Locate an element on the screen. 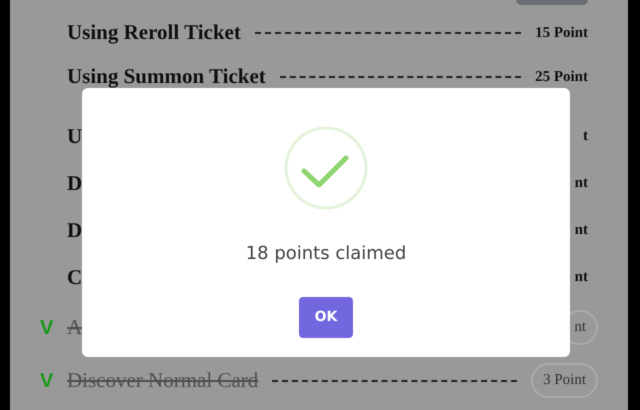  task-points: 25 Point is located at coordinates (561, 77).